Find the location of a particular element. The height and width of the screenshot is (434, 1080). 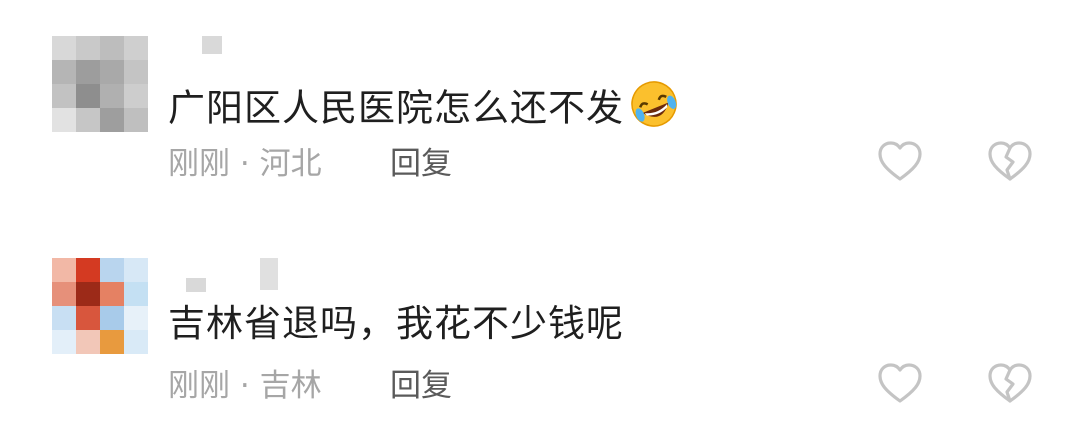

comment-meta: 刚刚 · 吉林 is located at coordinates (245, 386).